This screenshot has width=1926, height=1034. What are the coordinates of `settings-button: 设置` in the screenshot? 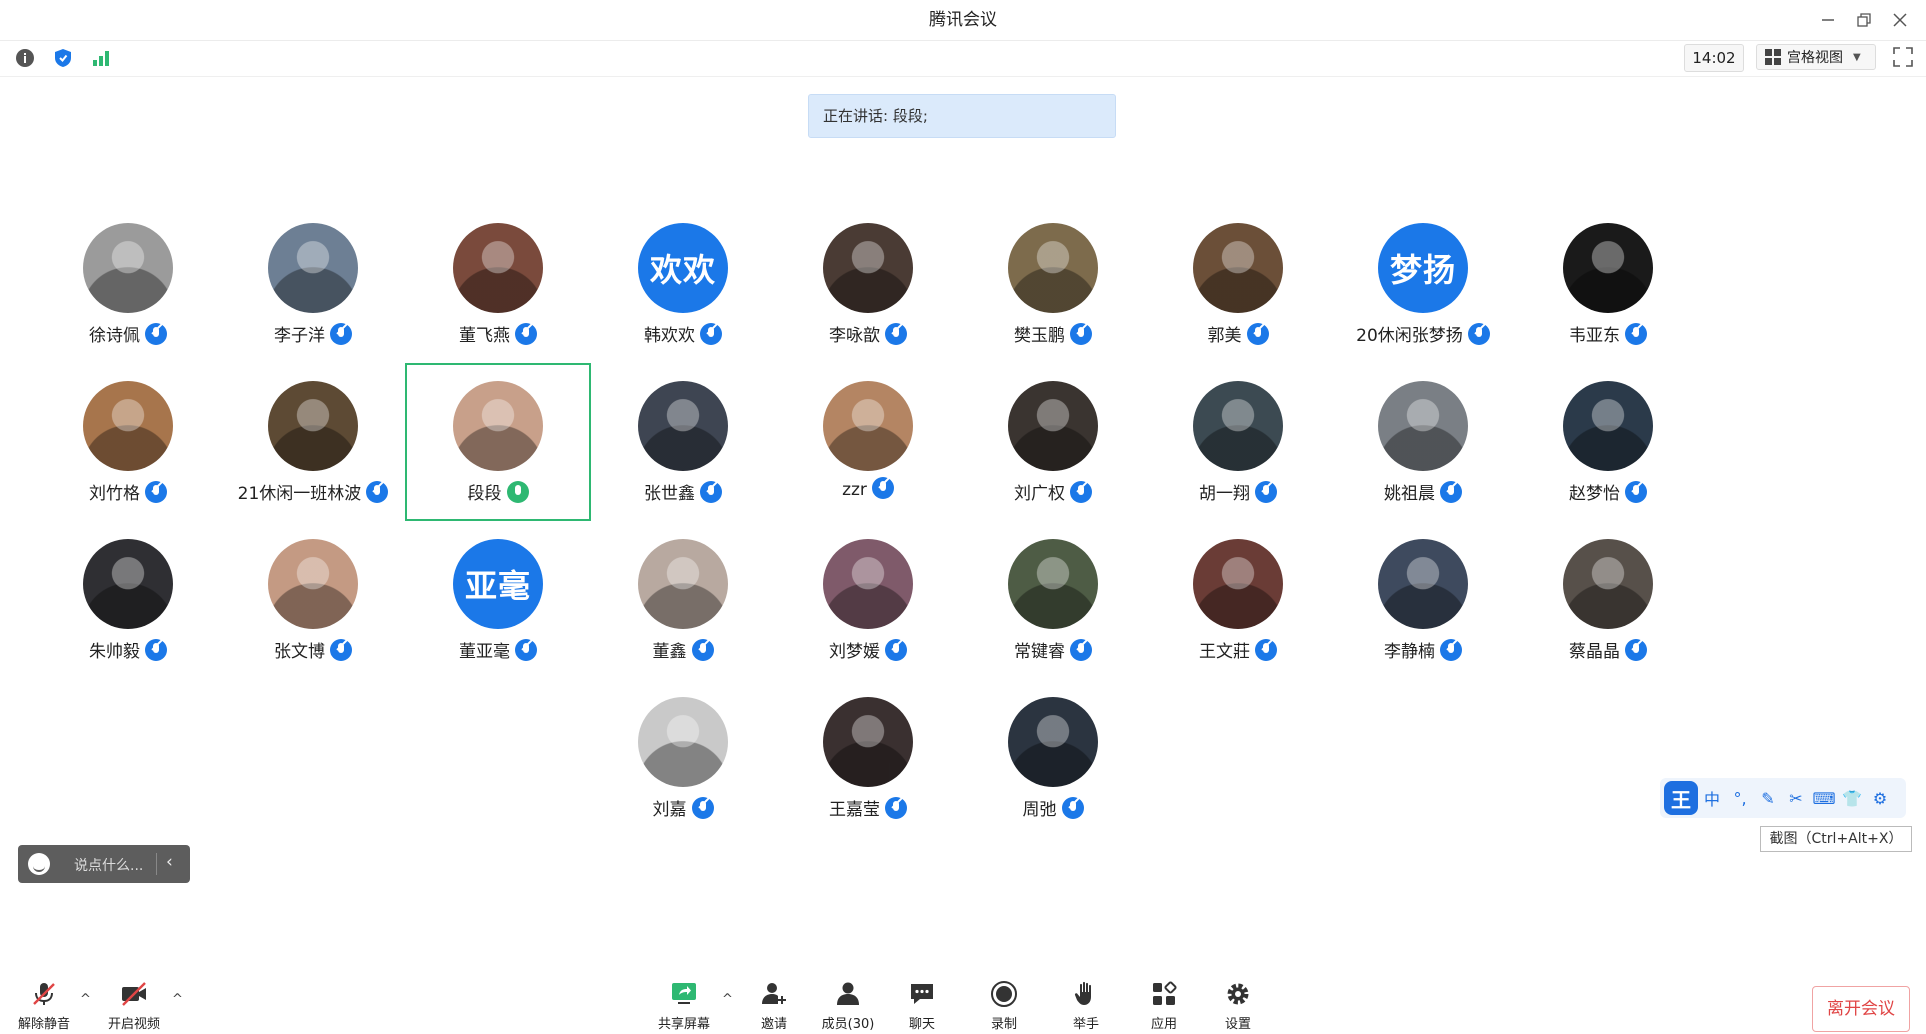 It's located at (1238, 1000).